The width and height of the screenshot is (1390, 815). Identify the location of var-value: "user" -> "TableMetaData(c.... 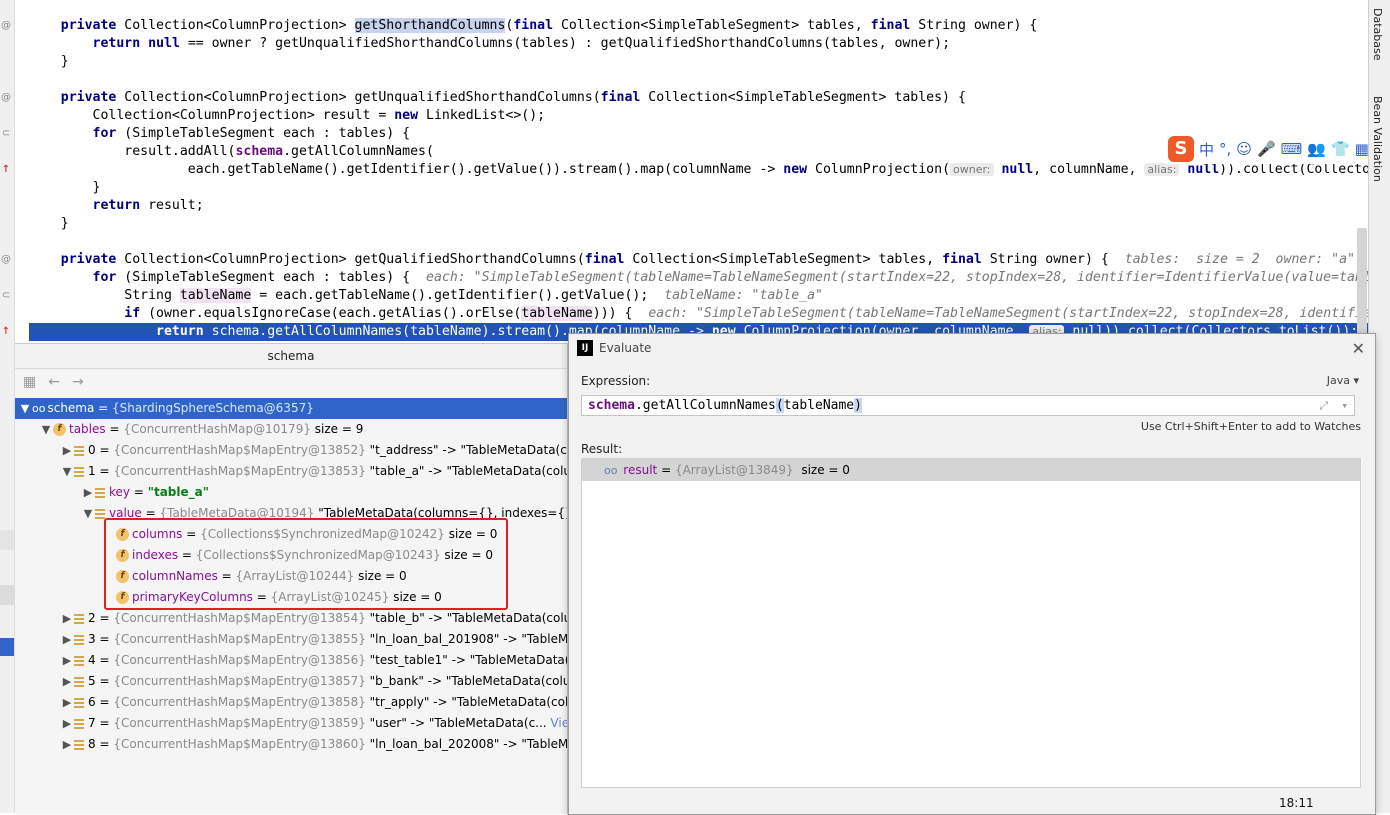
(456, 723).